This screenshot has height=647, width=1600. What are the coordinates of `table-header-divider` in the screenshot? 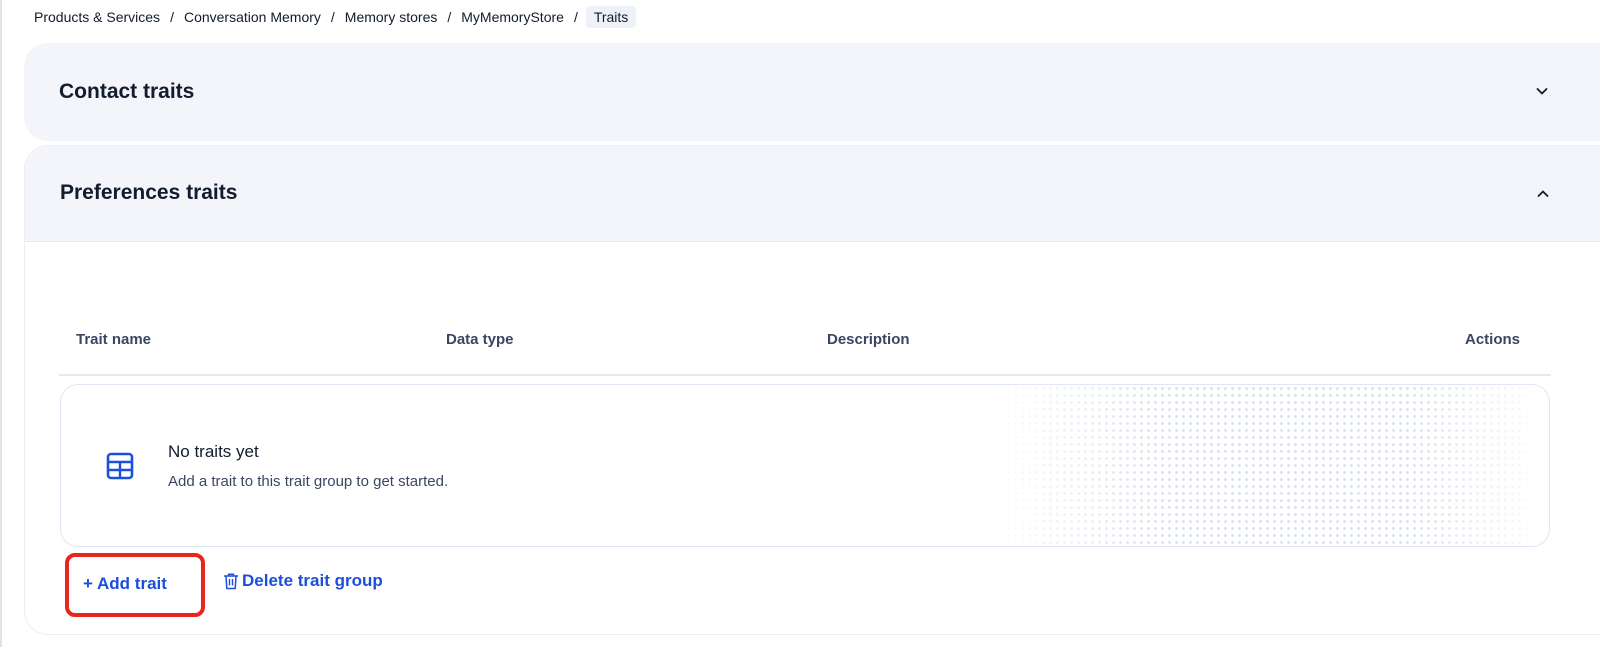 It's located at (805, 375).